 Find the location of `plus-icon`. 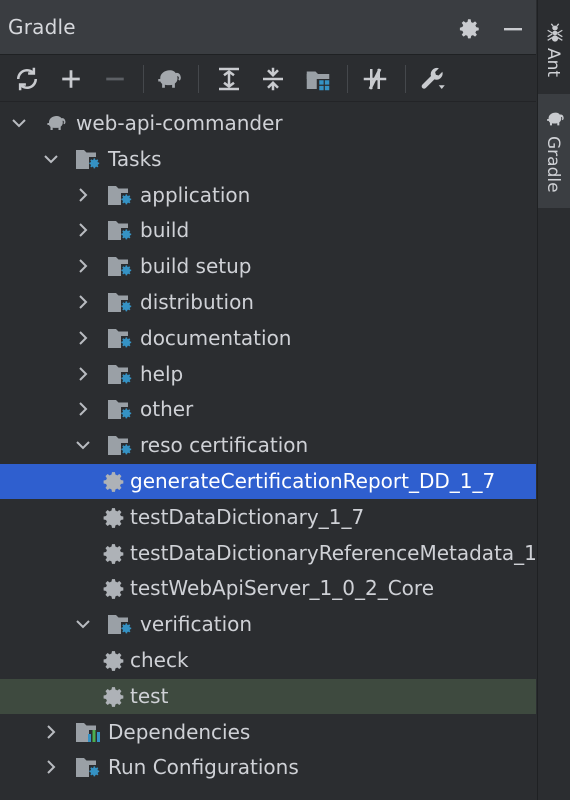

plus-icon is located at coordinates (71, 79).